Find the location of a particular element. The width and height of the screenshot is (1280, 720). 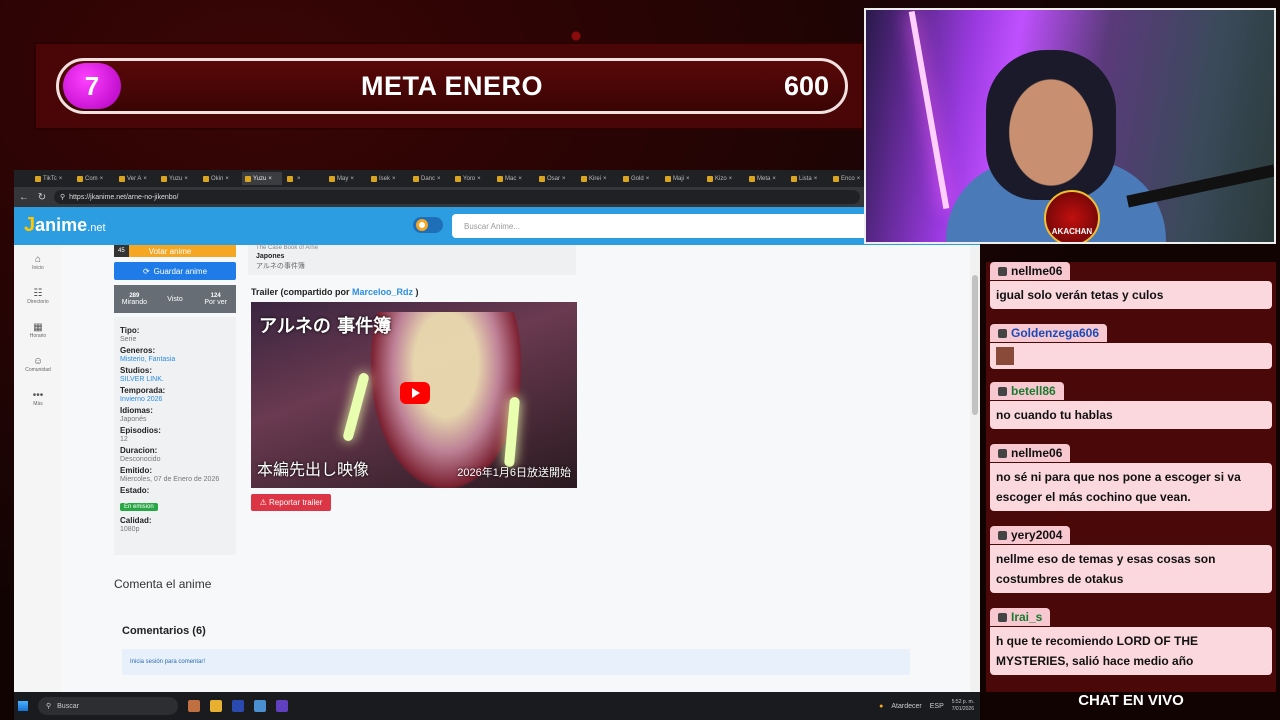

info-value: Invierno 2026 is located at coordinates (175, 399).